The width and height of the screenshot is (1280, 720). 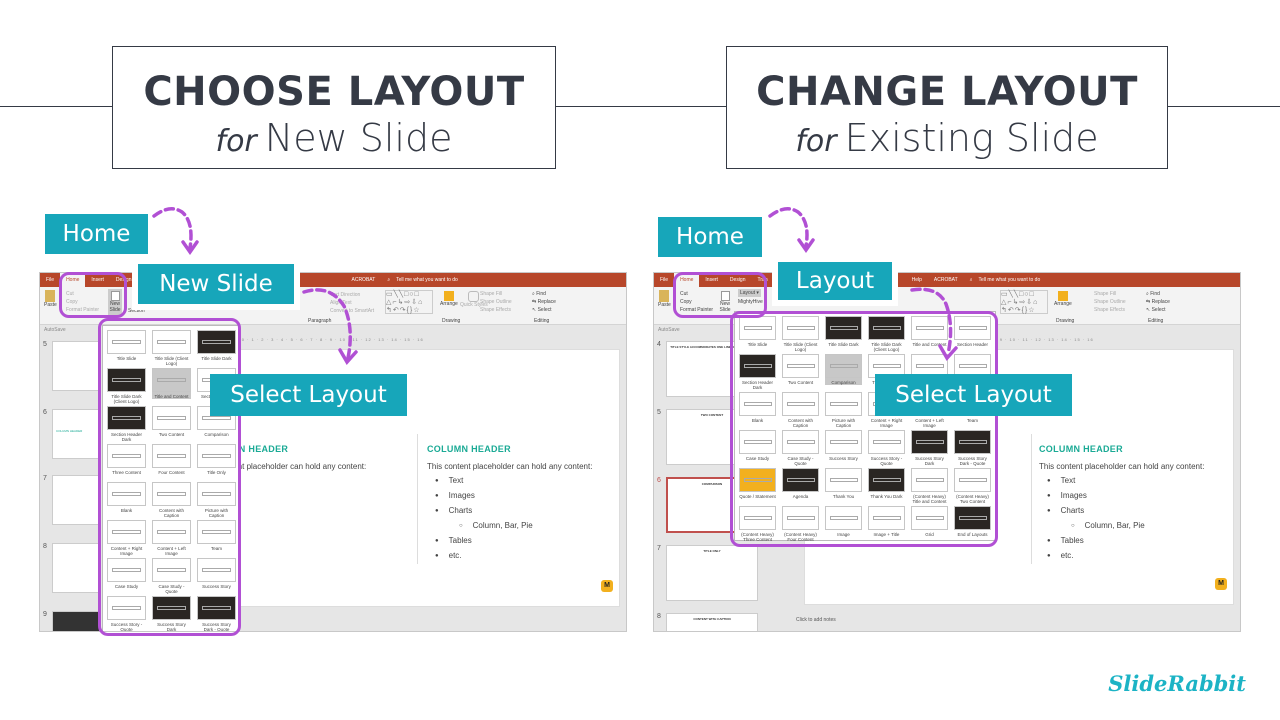 I want to click on layout-option: Three Content, so click(x=126, y=459).